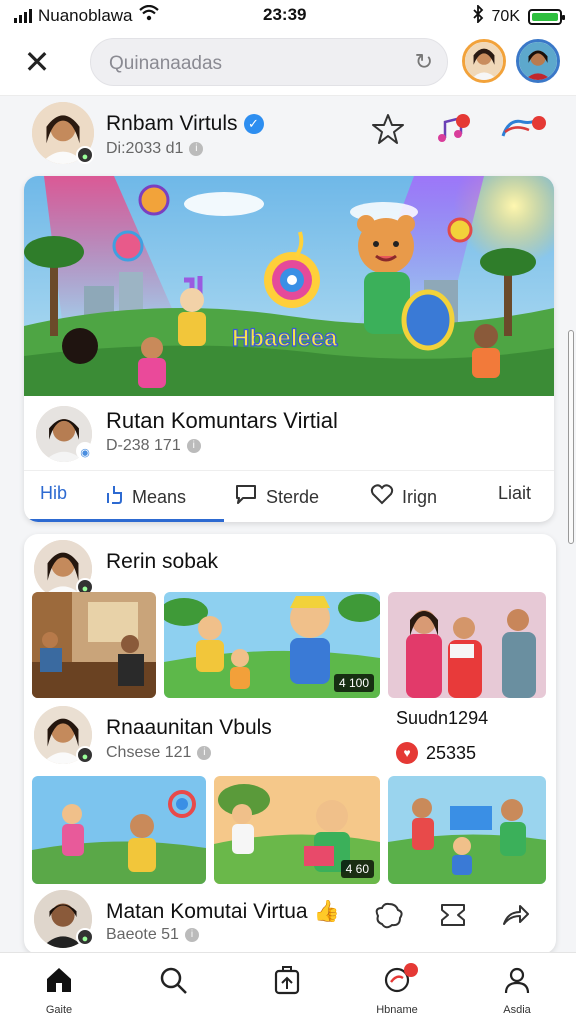  What do you see at coordinates (463, 121) in the screenshot?
I see `music-notification-dot` at bounding box center [463, 121].